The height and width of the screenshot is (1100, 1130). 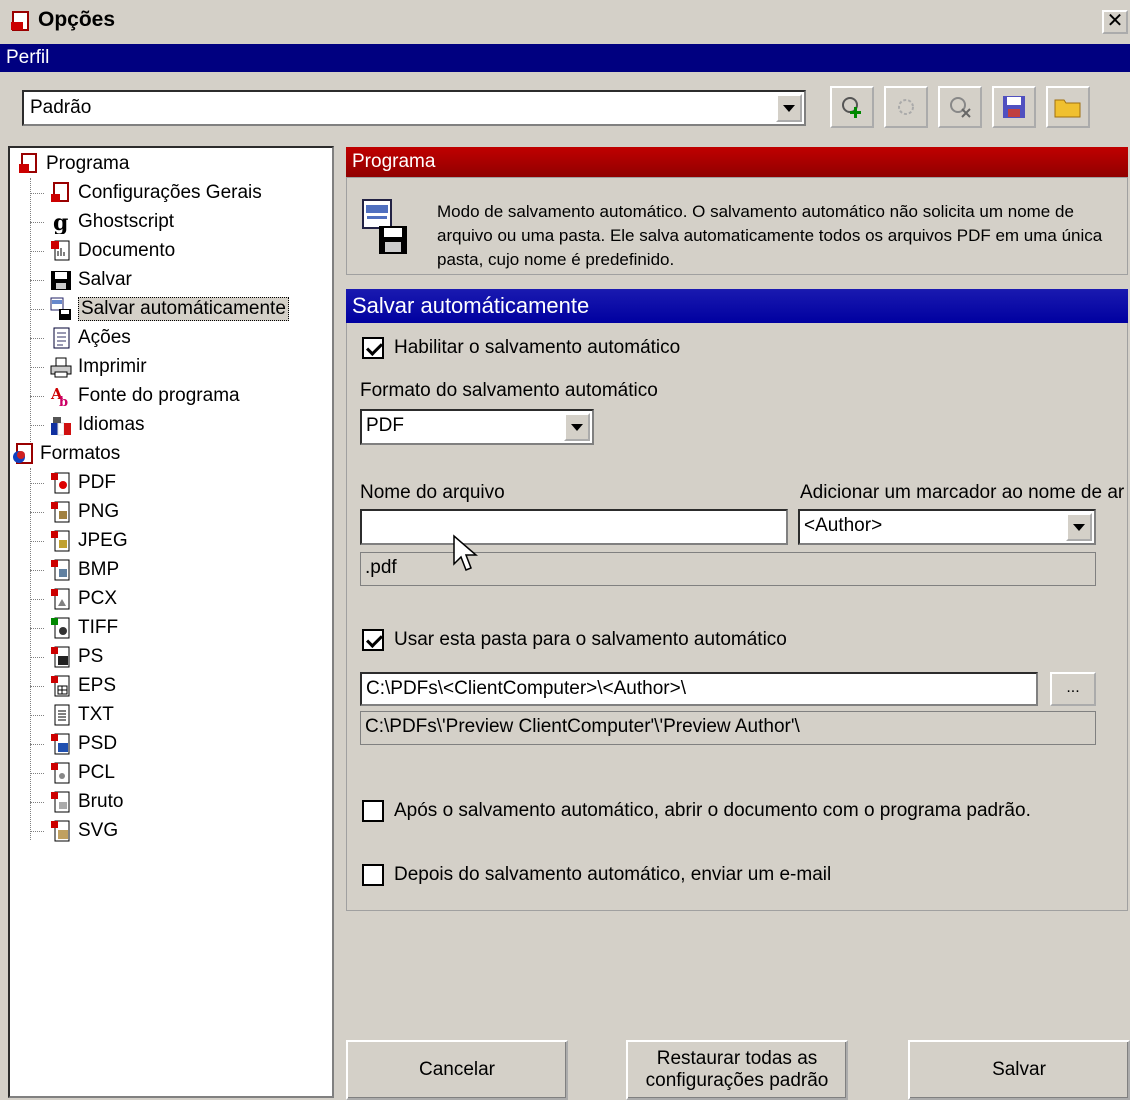 I want to click on tree-item-bruto: Bruto, so click(x=86, y=802).